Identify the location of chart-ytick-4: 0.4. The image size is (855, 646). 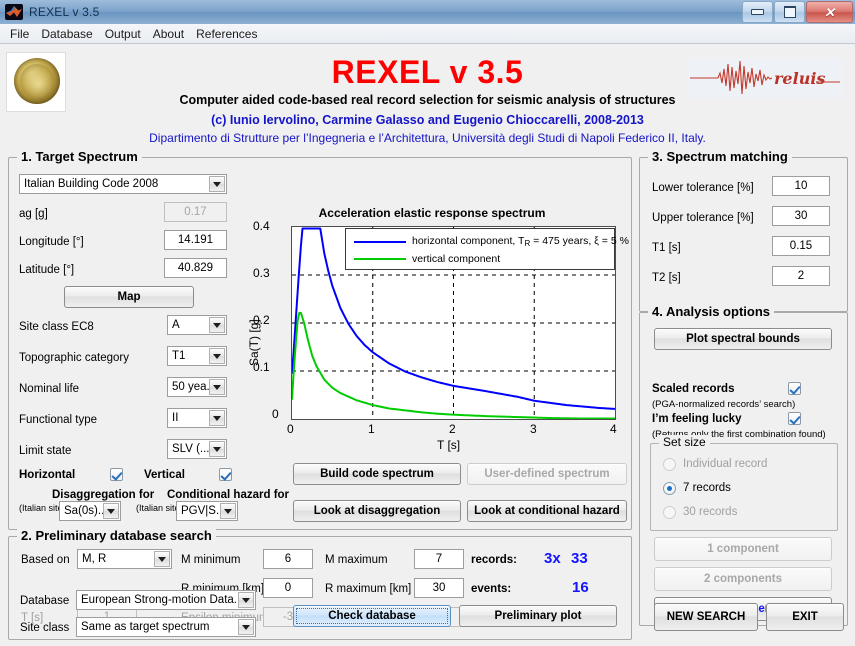
(261, 226).